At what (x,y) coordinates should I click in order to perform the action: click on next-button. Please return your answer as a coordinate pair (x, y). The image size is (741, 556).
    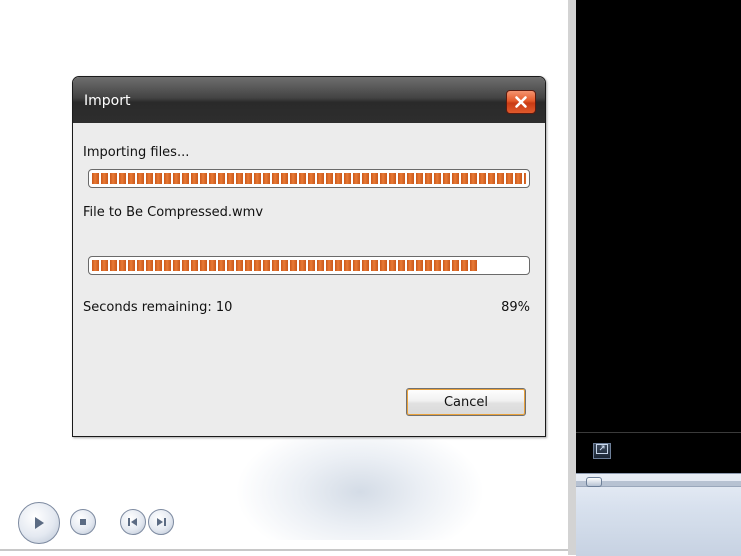
    Looking at the image, I should click on (161, 522).